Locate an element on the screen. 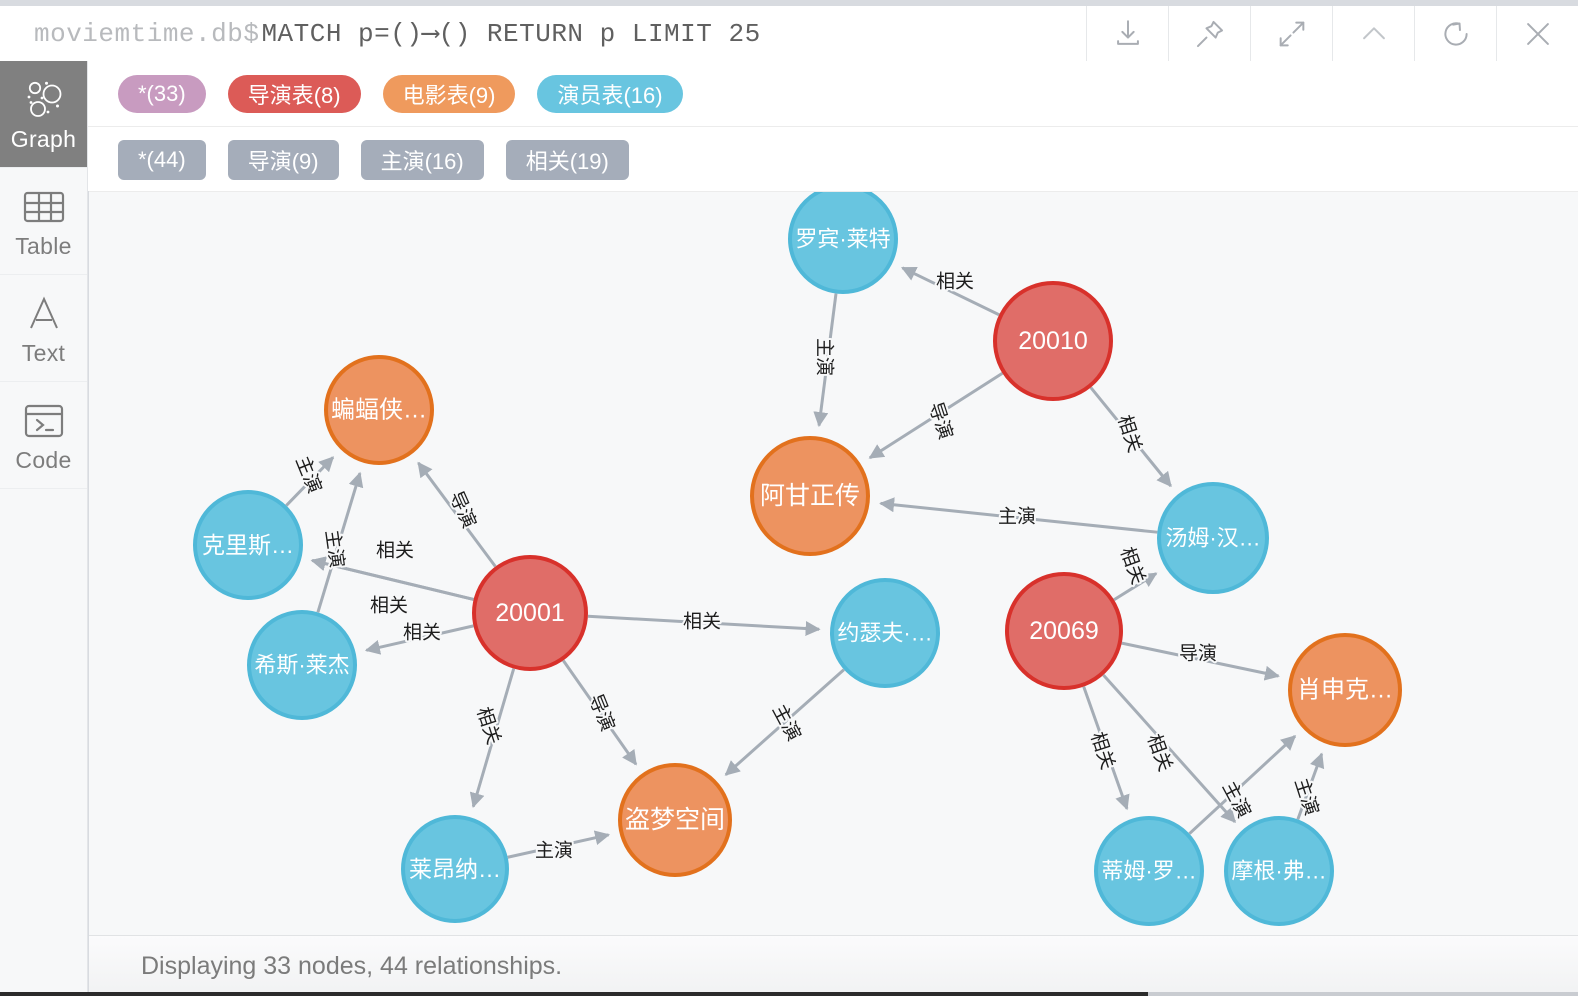 Image resolution: width=1578 pixels, height=996 pixels. sidebar-item-label: Graph is located at coordinates (43, 138).